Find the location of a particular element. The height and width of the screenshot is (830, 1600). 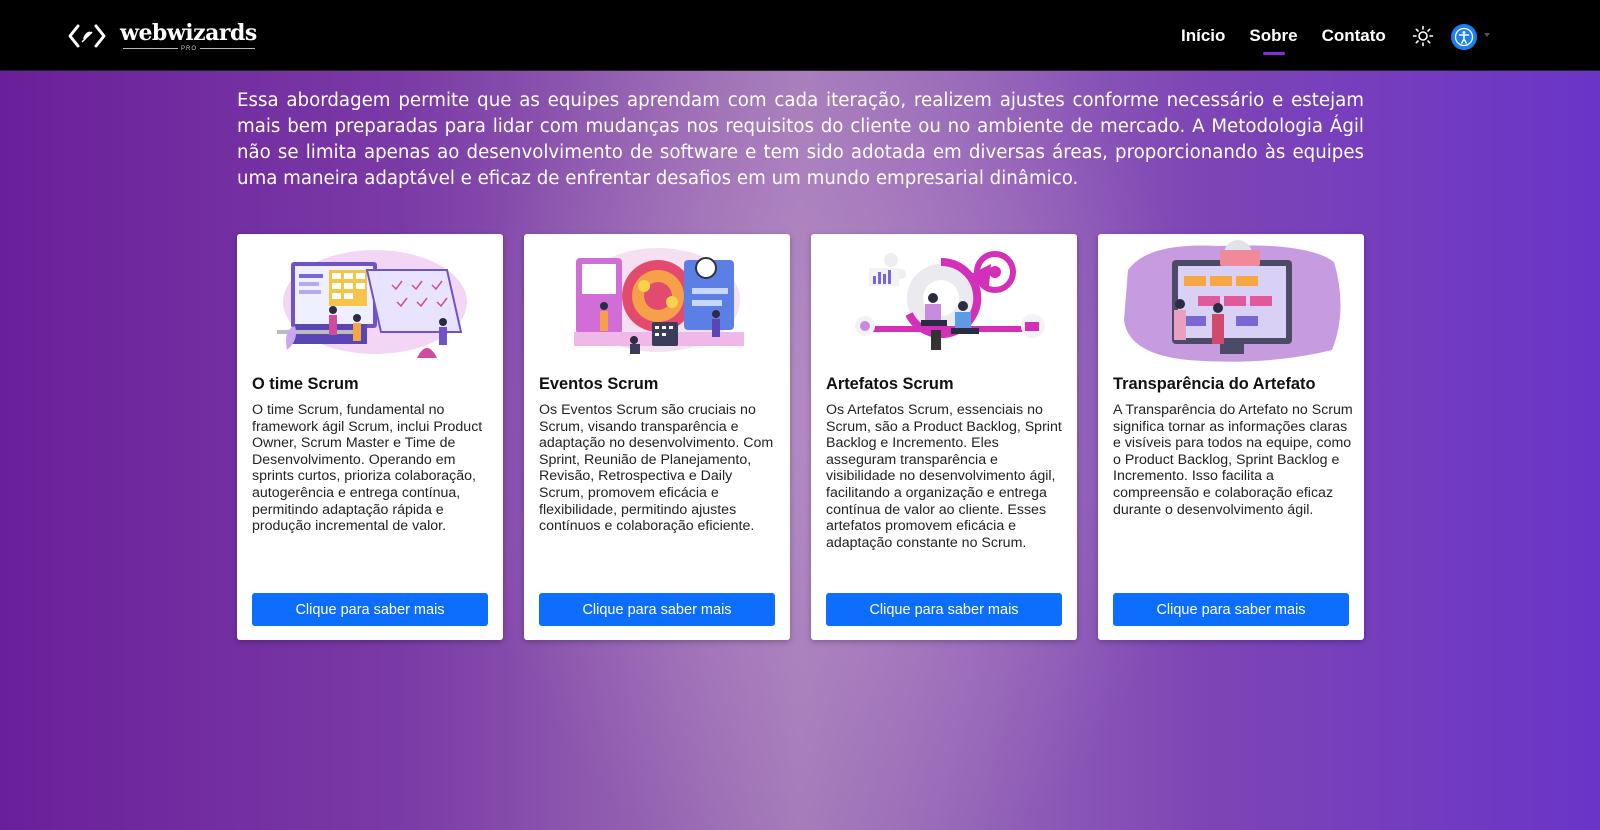

accessibility-button is located at coordinates (1464, 37).